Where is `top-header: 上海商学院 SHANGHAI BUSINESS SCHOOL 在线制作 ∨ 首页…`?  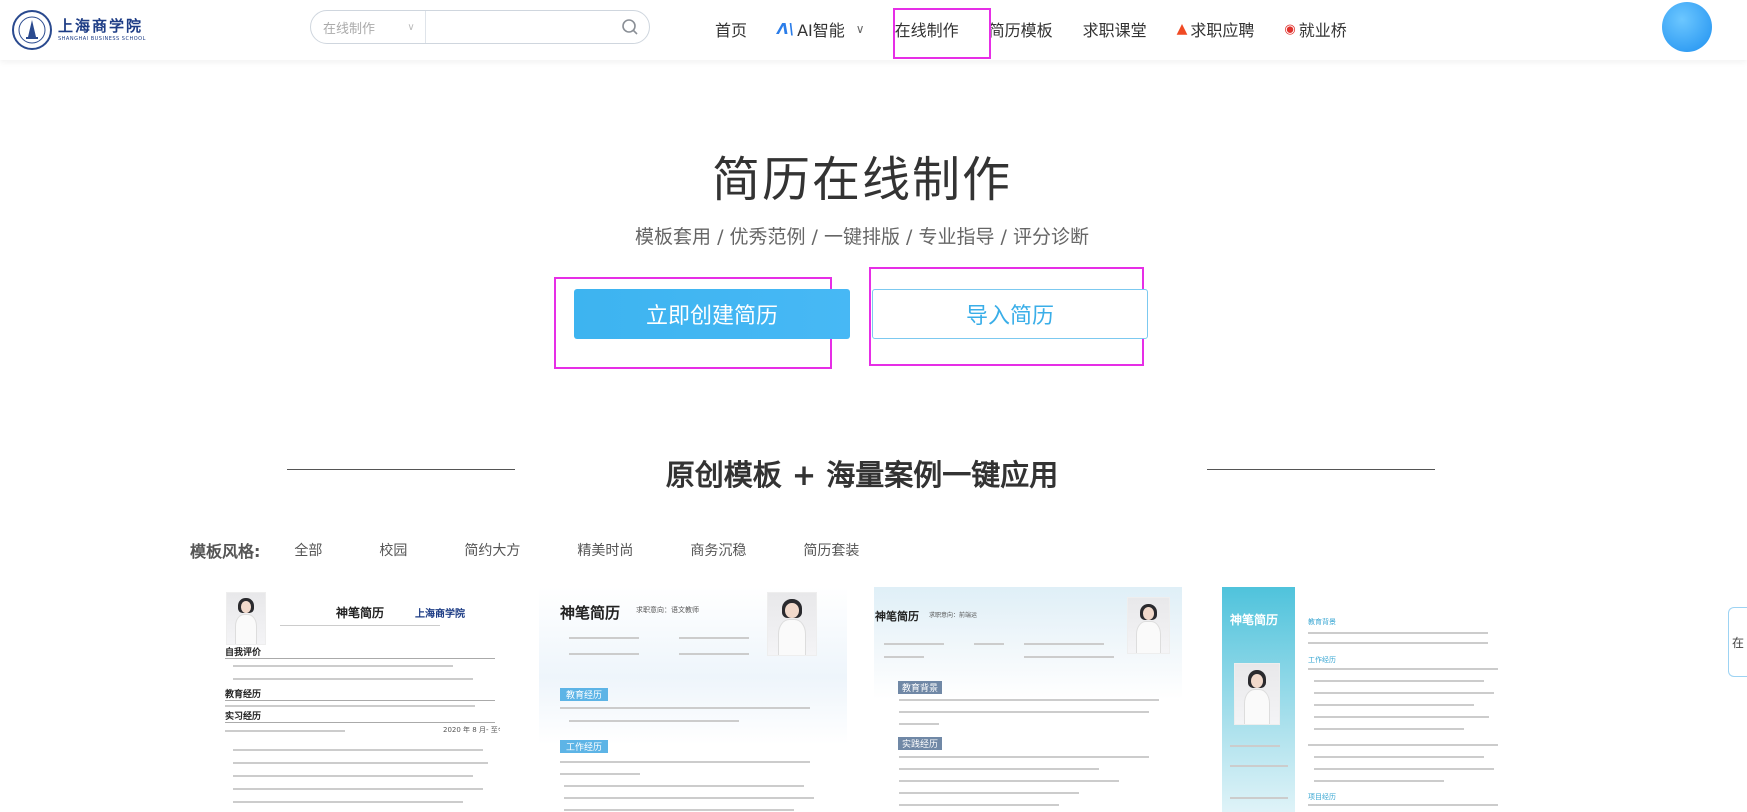
top-header: 上海商学院 SHANGHAI BUSINESS SCHOOL 在线制作 ∨ 首页… is located at coordinates (873, 30).